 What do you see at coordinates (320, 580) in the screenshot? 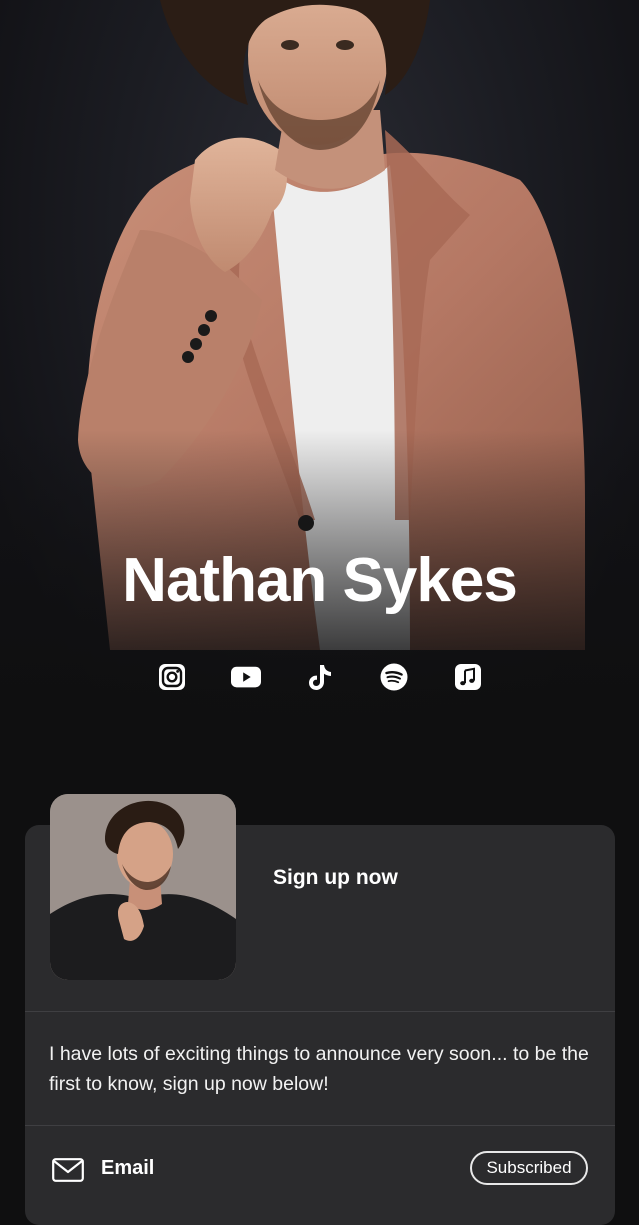
I see `artist-name: Nathan Sykes` at bounding box center [320, 580].